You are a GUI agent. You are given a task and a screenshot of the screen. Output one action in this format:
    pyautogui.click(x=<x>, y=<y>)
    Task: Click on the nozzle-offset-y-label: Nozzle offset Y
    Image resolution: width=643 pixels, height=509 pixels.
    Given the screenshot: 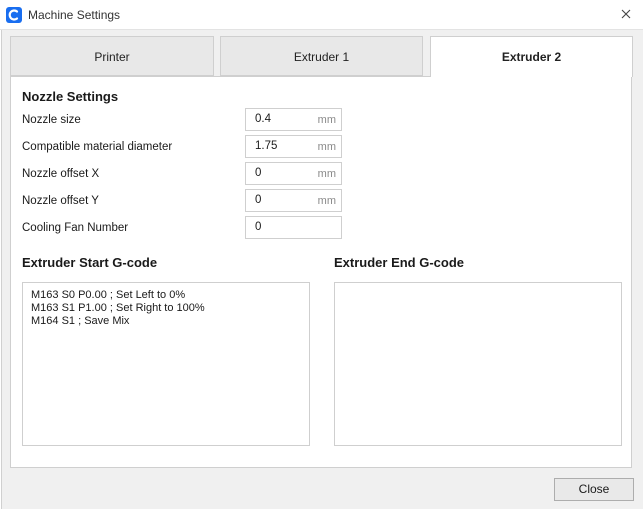 What is the action you would take?
    pyautogui.click(x=60, y=201)
    